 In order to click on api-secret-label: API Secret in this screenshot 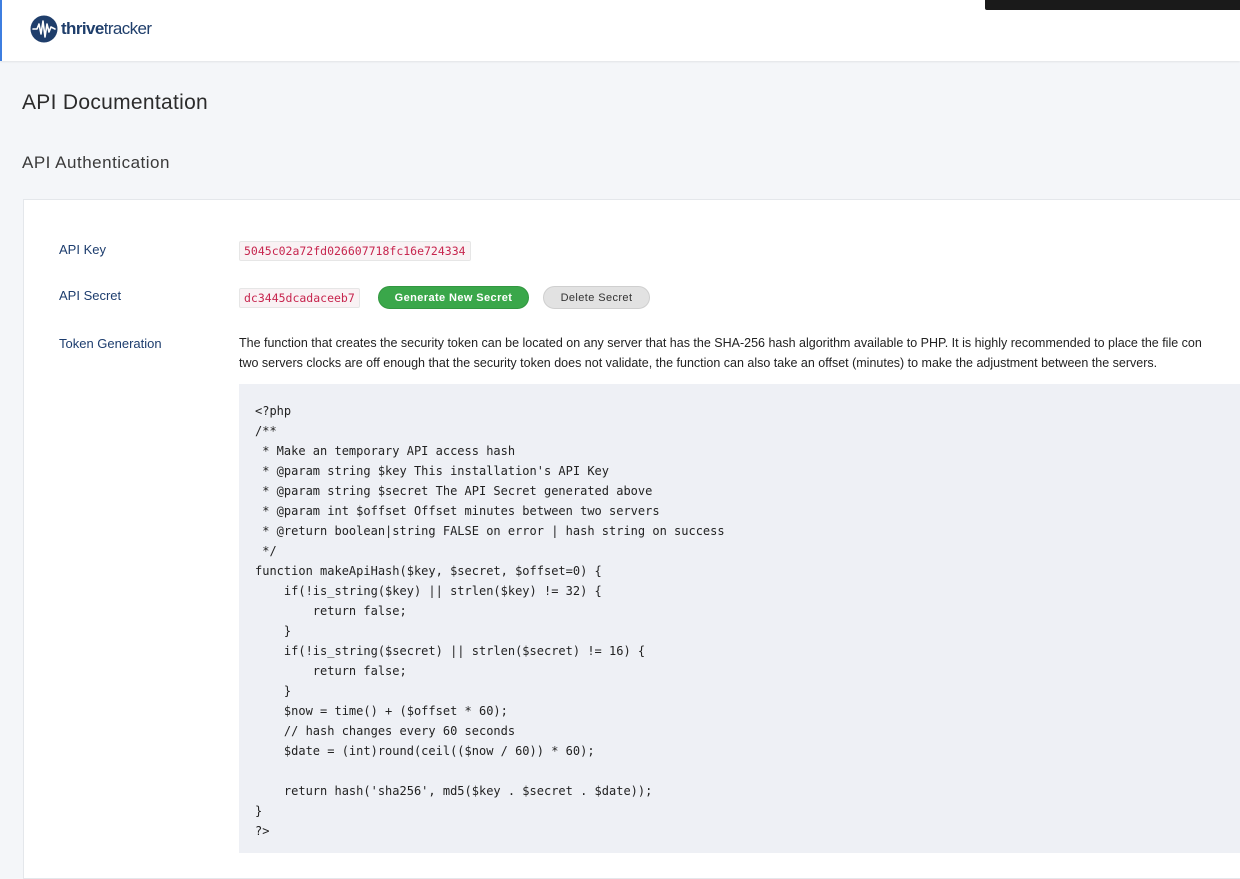, I will do `click(90, 295)`.